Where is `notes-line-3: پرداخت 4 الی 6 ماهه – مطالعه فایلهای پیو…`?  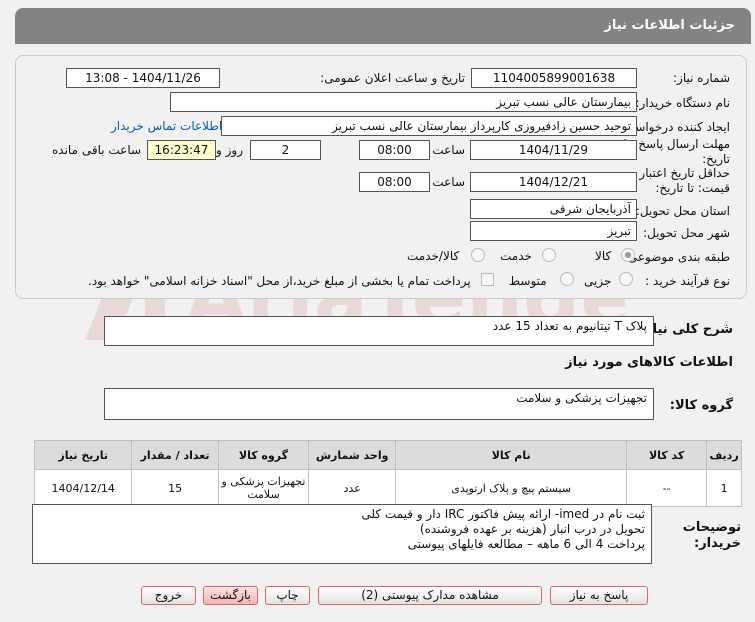
notes-line-3: پرداخت 4 الی 6 ماهه – مطالعه فایلهای پیو… is located at coordinates (526, 544).